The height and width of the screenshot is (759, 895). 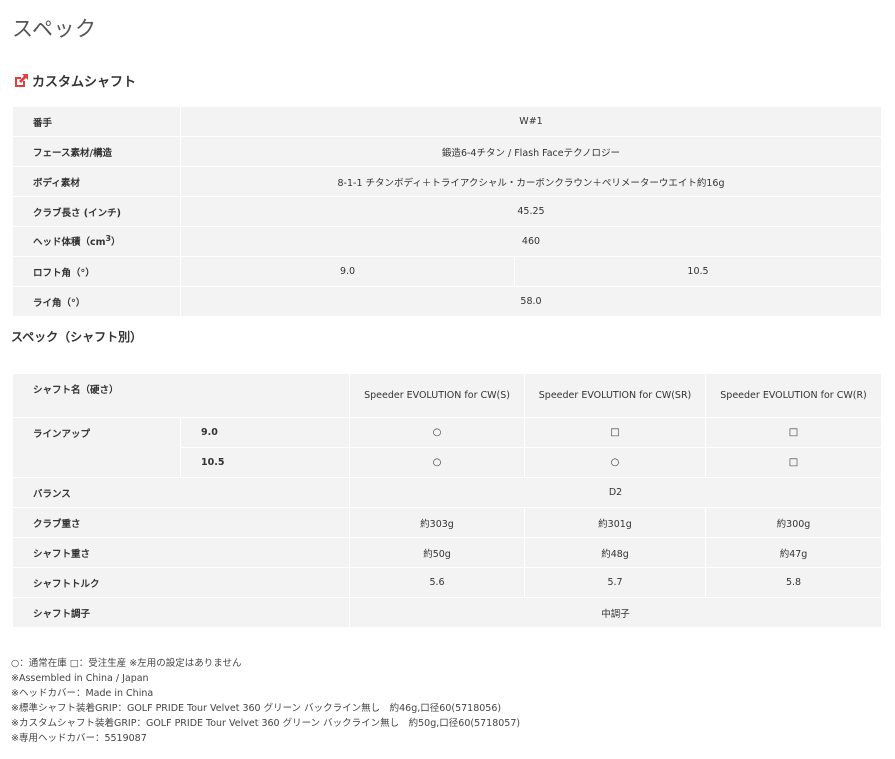 What do you see at coordinates (181, 612) in the screenshot?
I see `row-label: シャフト調子` at bounding box center [181, 612].